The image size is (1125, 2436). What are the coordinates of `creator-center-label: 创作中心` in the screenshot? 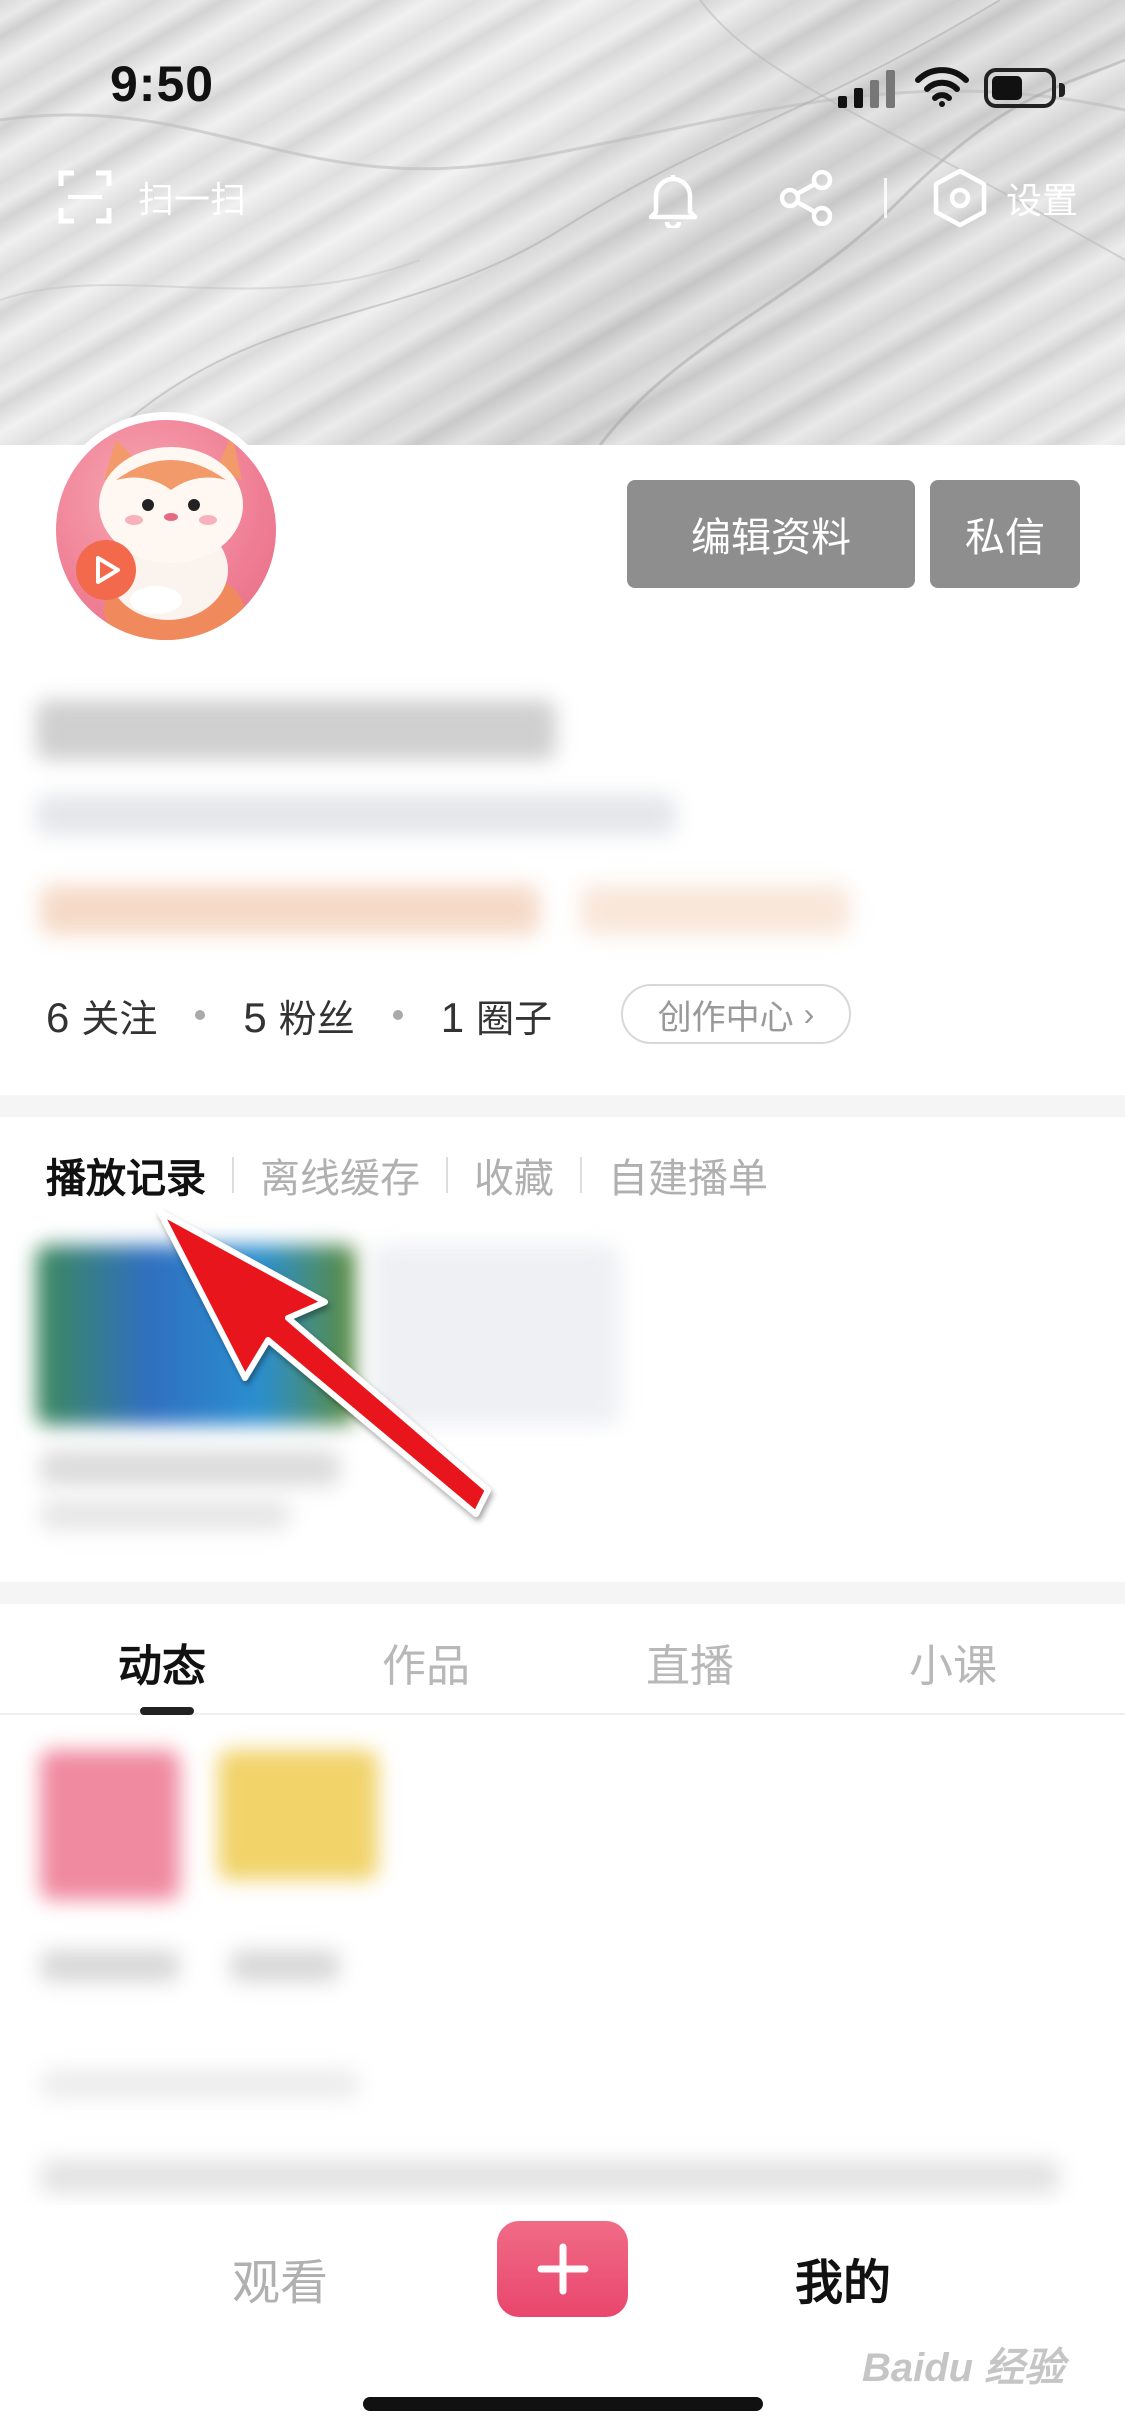 It's located at (725, 1017).